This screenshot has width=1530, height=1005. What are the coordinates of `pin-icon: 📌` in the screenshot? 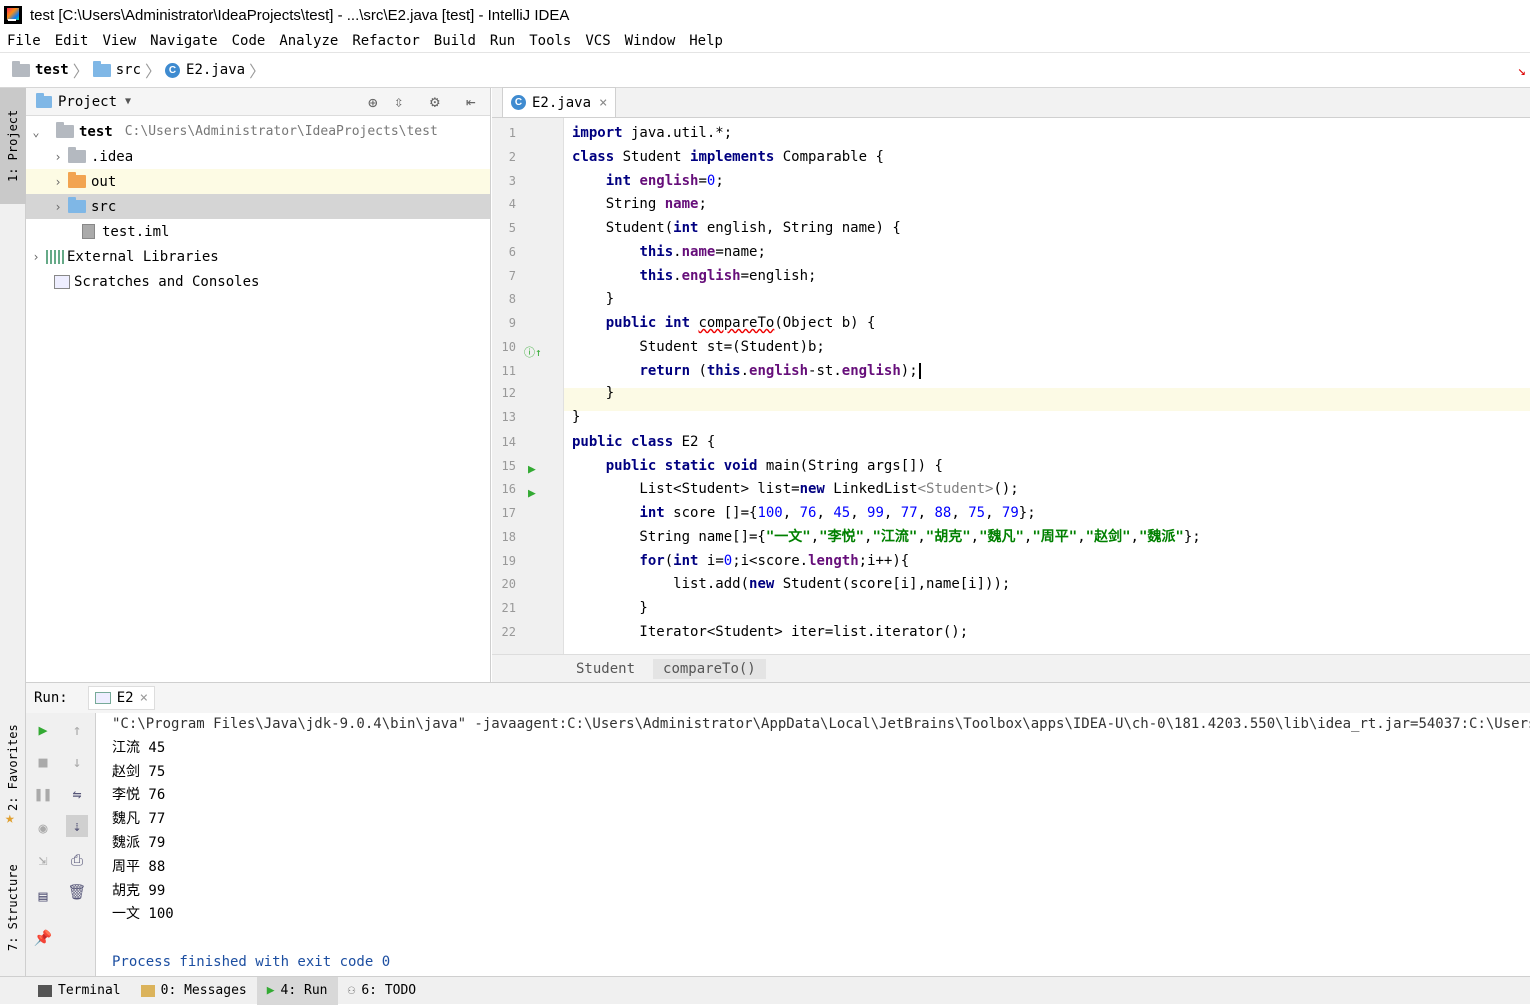 It's located at (43, 938).